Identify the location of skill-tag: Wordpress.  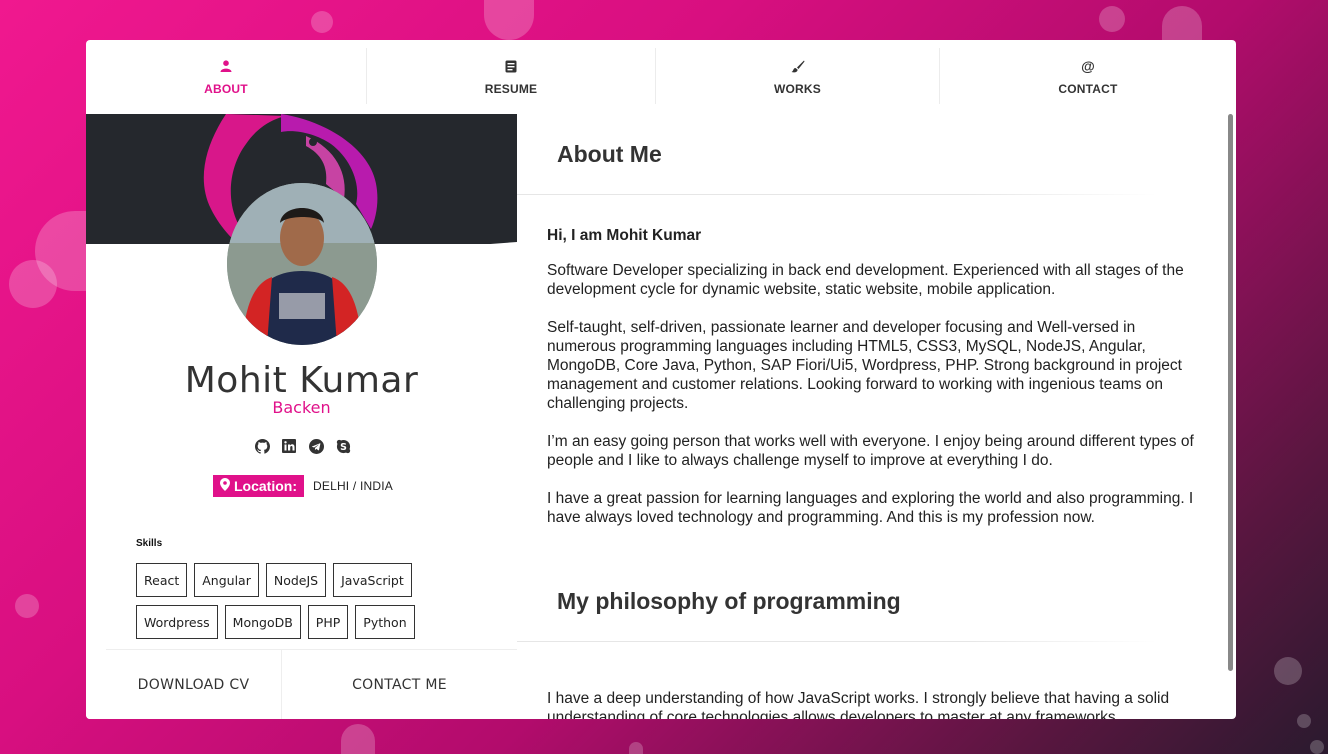
(177, 622).